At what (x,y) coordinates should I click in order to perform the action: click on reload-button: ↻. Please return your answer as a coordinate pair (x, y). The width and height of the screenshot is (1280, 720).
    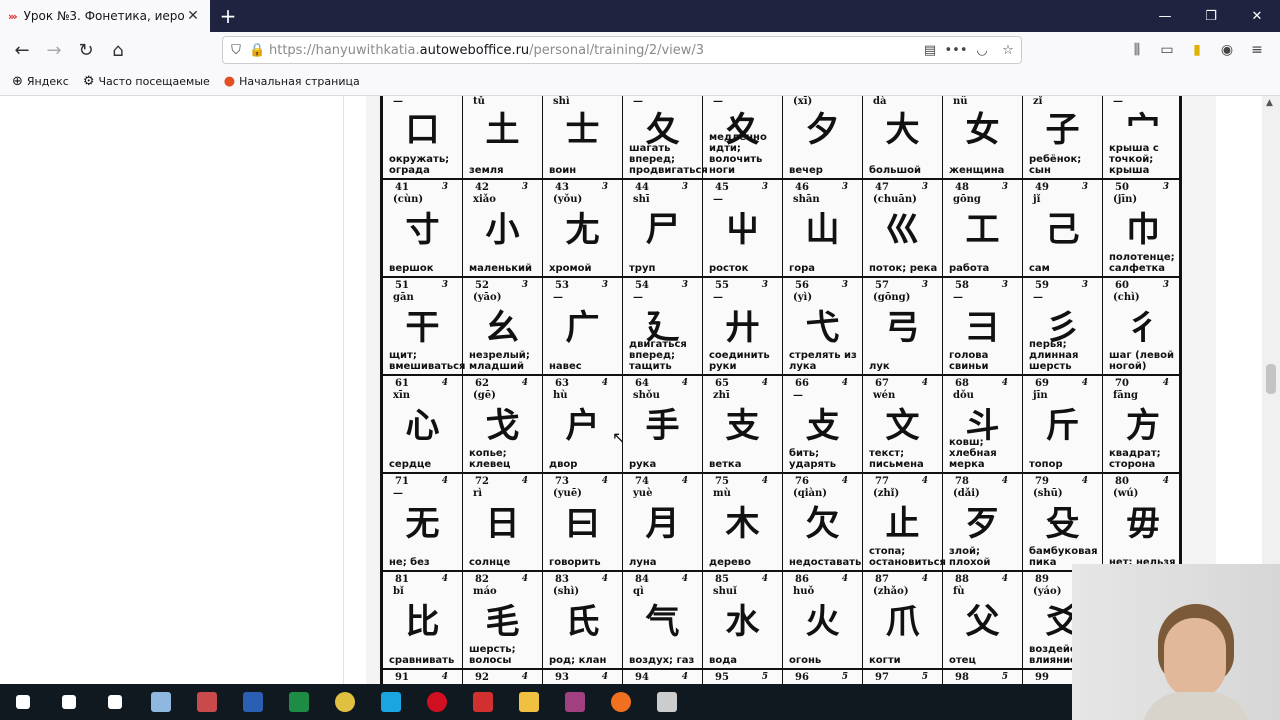
    Looking at the image, I should click on (86, 50).